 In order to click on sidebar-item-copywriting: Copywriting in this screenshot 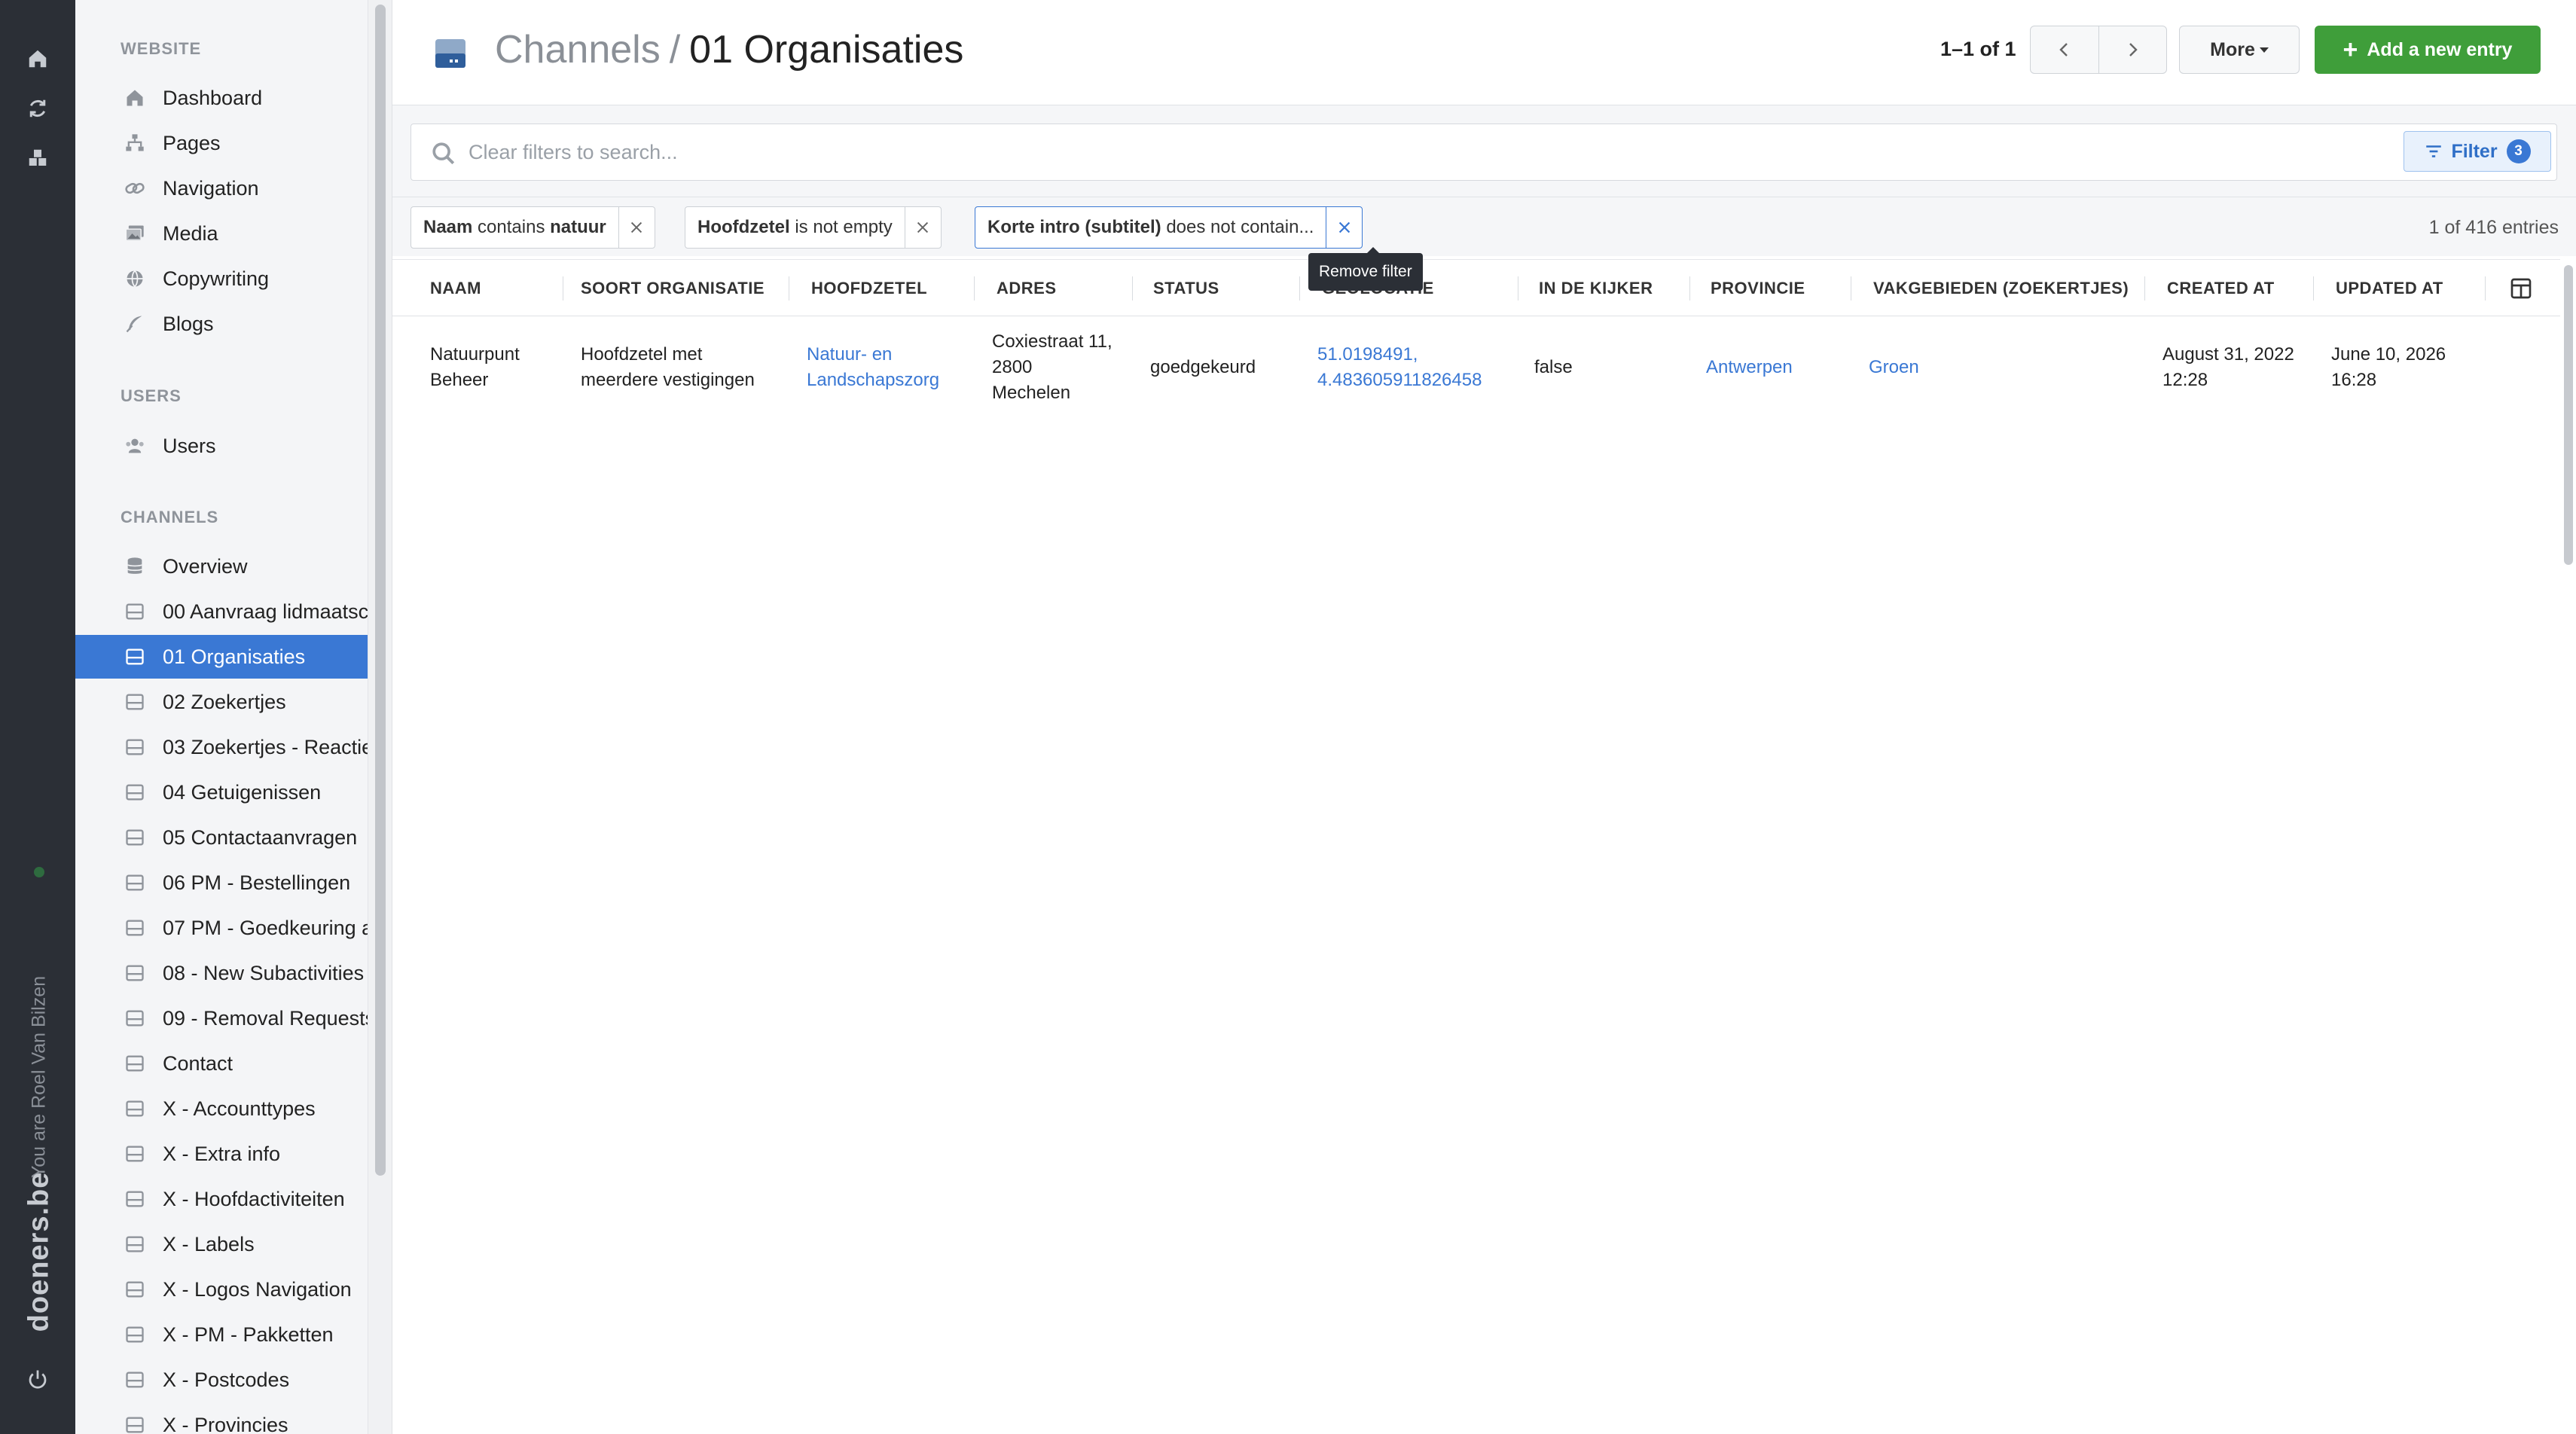, I will do `click(222, 279)`.